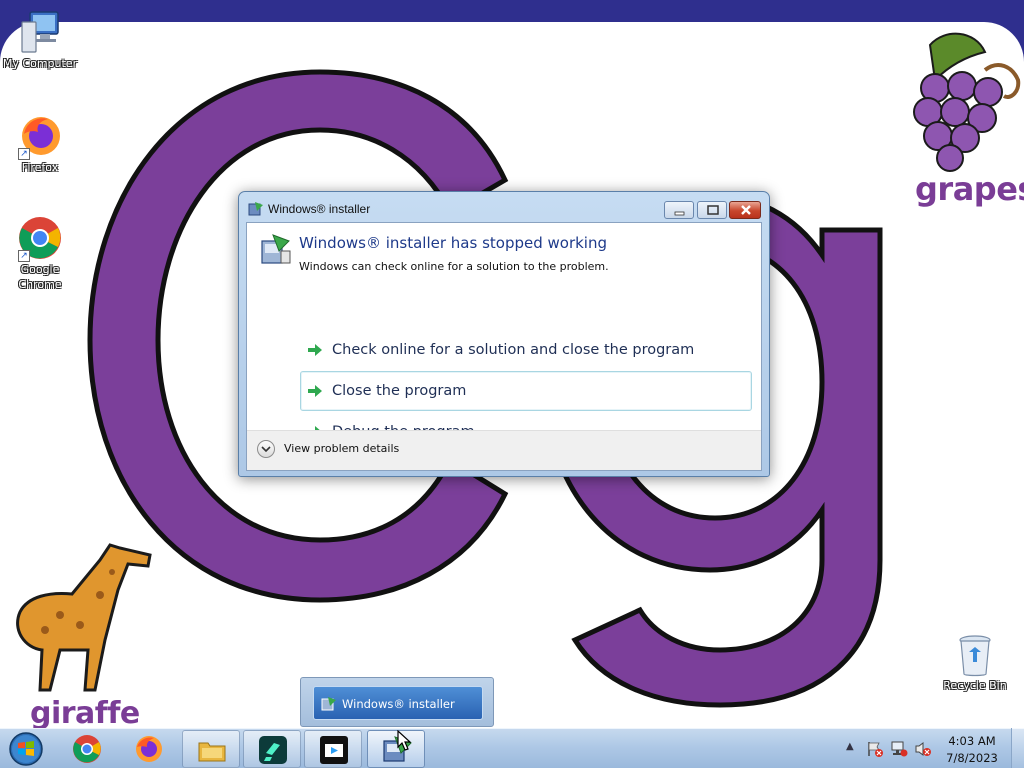 This screenshot has height=768, width=1024. I want to click on recycle-bin-icon, so click(975, 655).